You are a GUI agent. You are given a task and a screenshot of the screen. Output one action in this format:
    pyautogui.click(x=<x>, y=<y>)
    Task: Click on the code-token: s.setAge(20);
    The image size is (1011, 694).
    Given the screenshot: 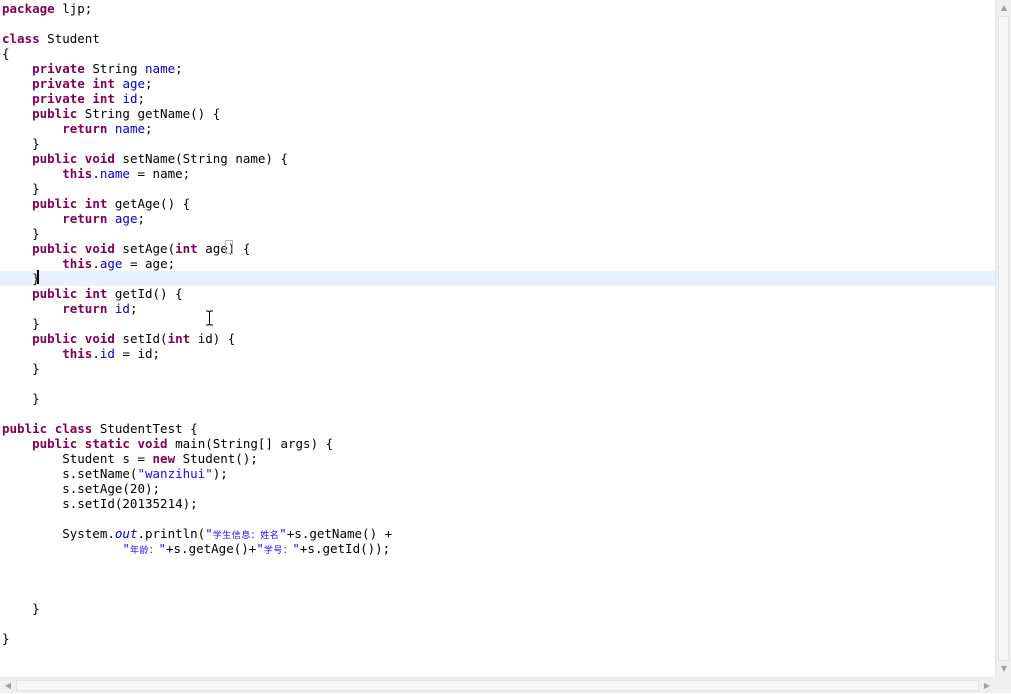 What is the action you would take?
    pyautogui.click(x=81, y=488)
    